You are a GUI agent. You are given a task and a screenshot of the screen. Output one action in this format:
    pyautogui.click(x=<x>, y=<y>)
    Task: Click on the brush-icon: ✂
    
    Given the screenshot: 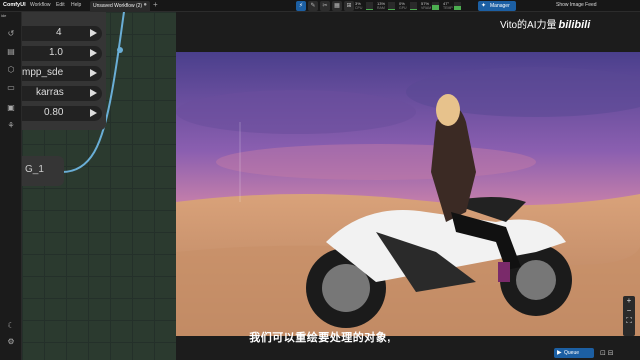 What is the action you would take?
    pyautogui.click(x=325, y=6)
    